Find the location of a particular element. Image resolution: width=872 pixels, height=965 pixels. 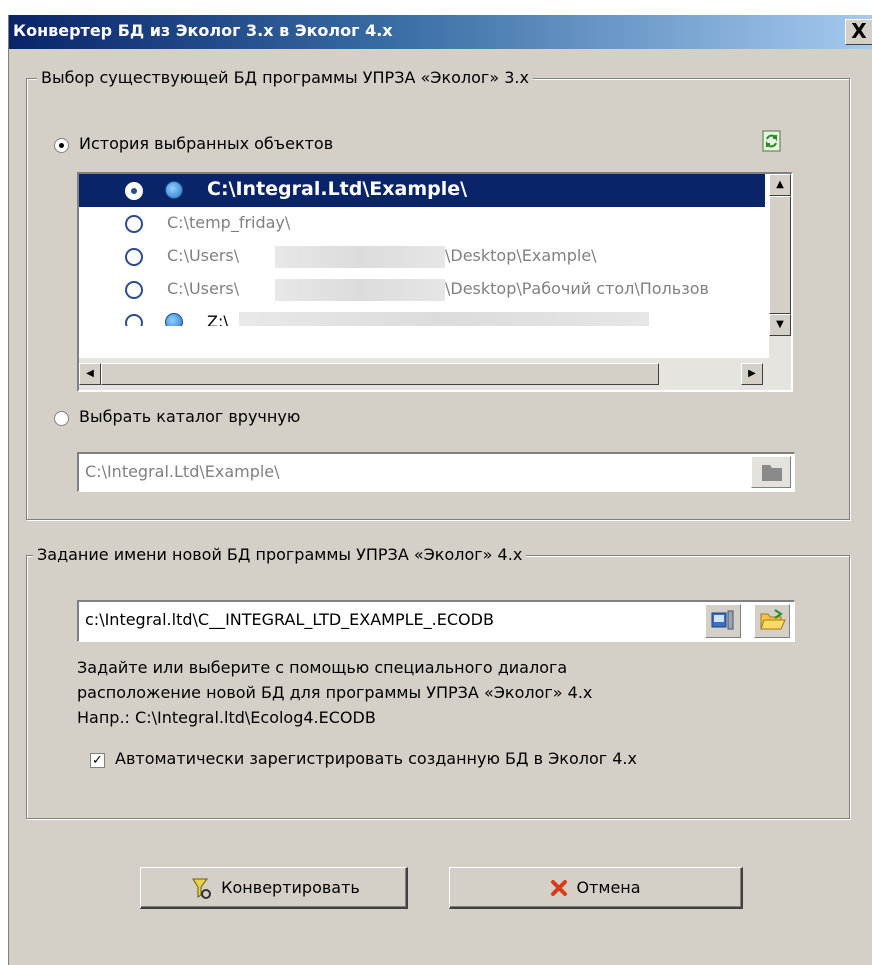

history-radio is located at coordinates (61, 145).